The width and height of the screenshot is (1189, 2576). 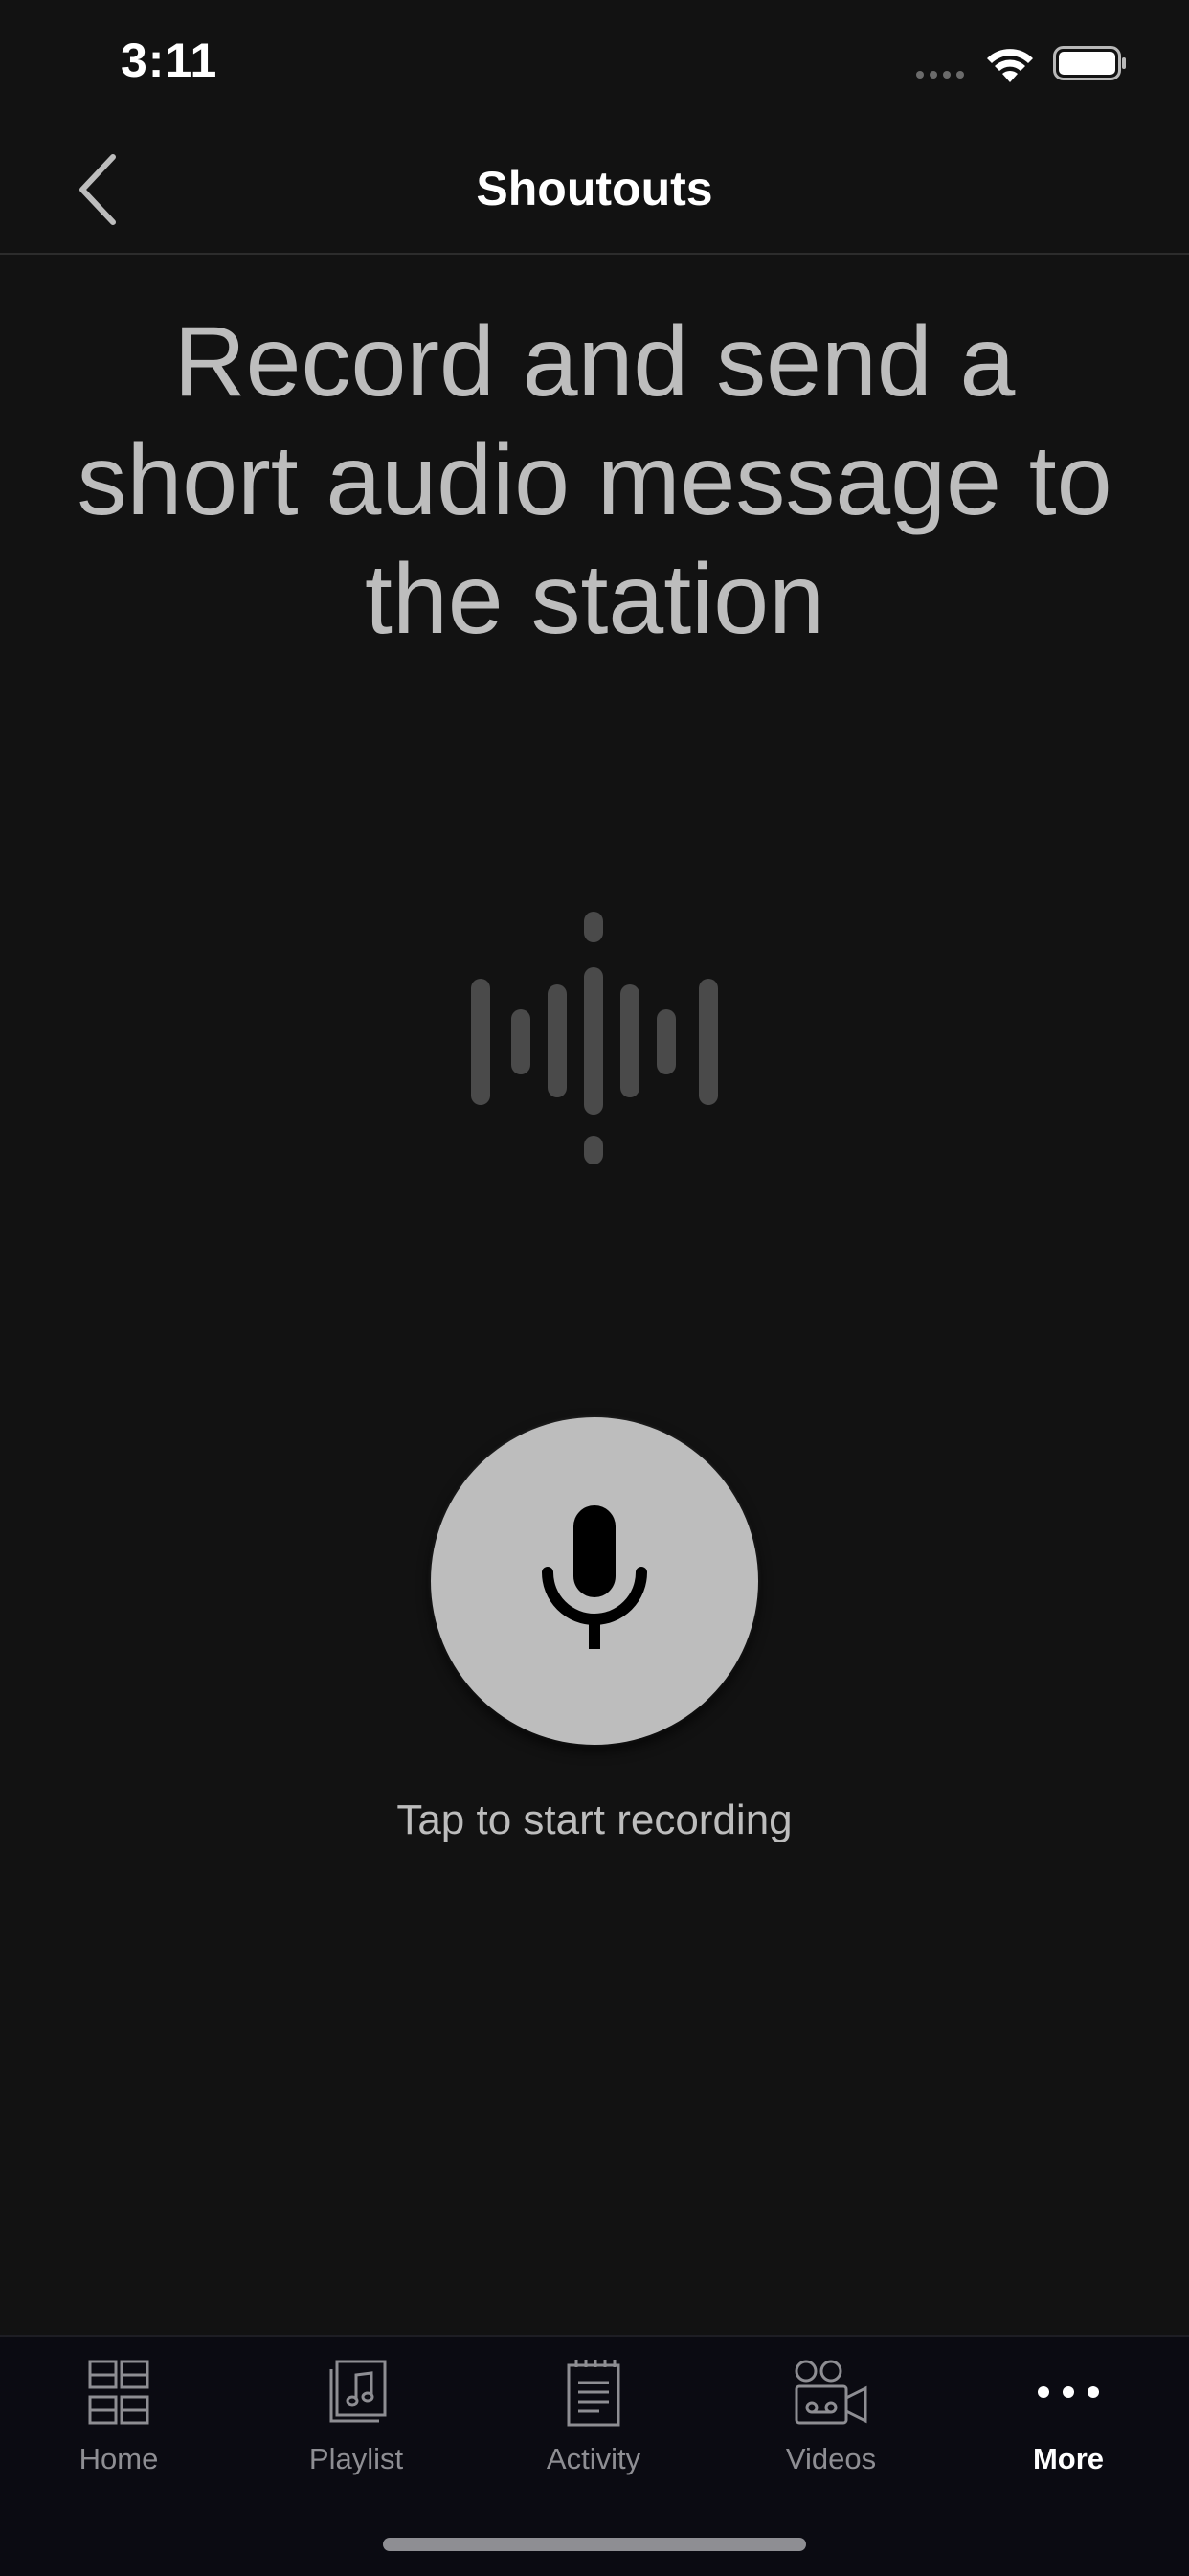 What do you see at coordinates (1068, 2413) in the screenshot?
I see `tab-more: More` at bounding box center [1068, 2413].